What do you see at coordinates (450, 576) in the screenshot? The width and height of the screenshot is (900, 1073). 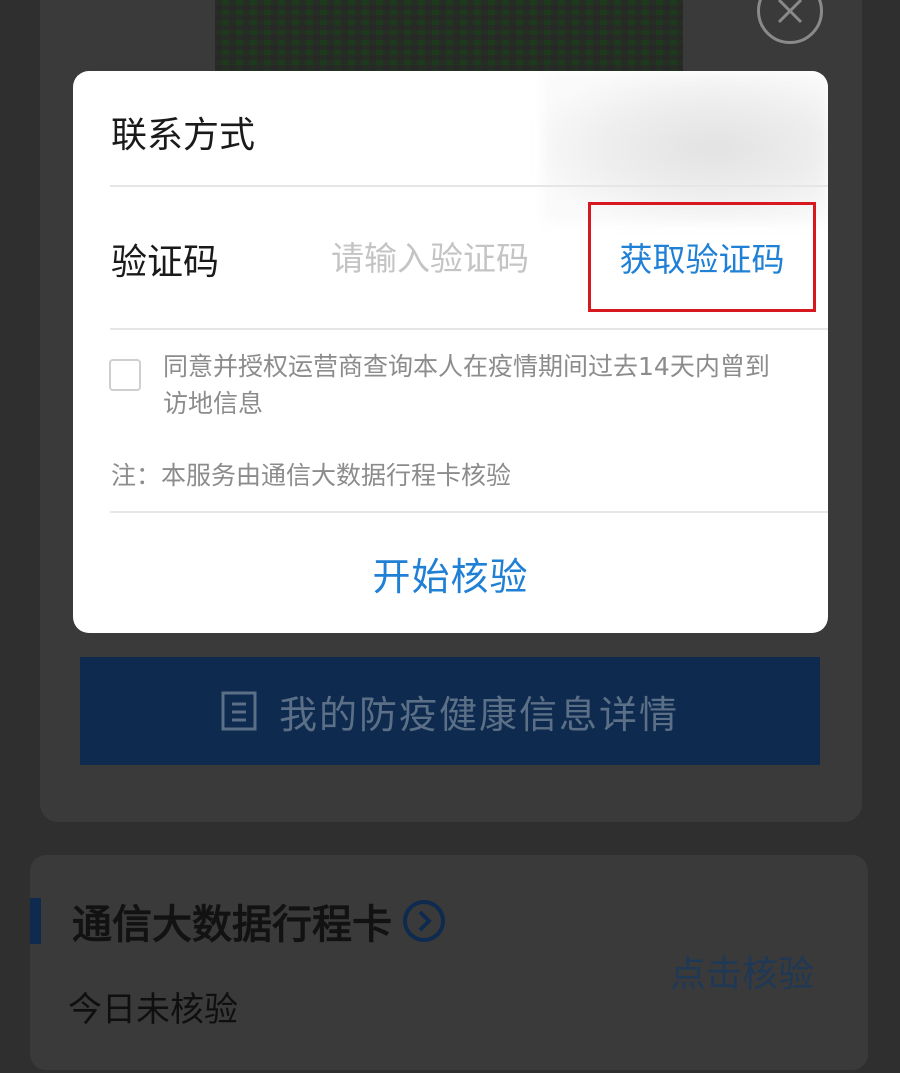 I see `start-verification-label: 开始核验` at bounding box center [450, 576].